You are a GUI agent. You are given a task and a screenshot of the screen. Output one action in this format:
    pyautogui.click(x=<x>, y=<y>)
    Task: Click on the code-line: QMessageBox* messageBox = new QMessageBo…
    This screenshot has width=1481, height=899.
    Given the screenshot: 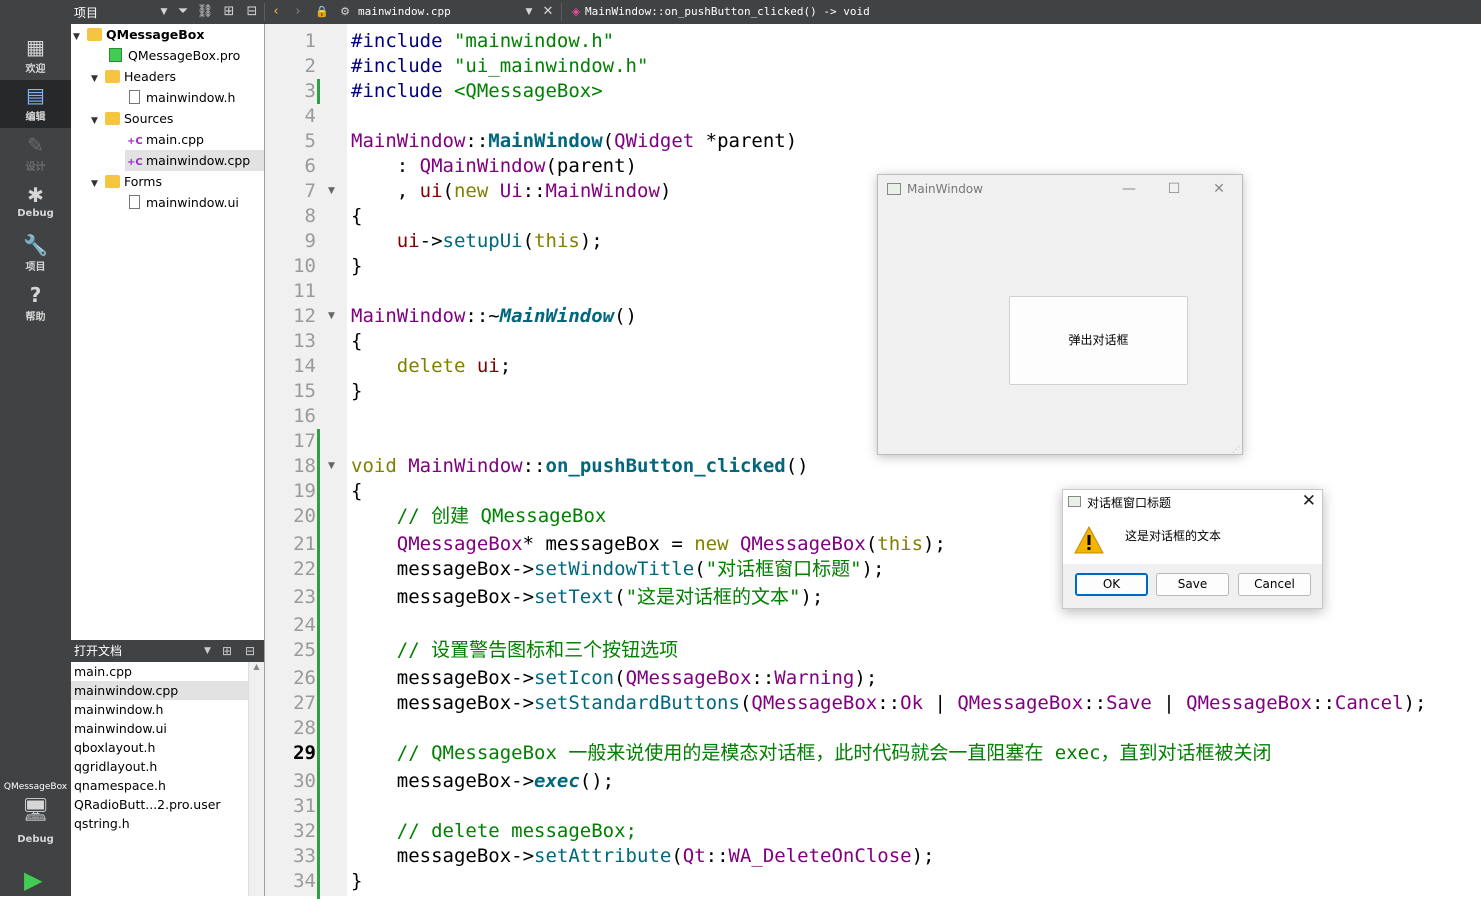 What is the action you would take?
    pyautogui.click(x=648, y=544)
    